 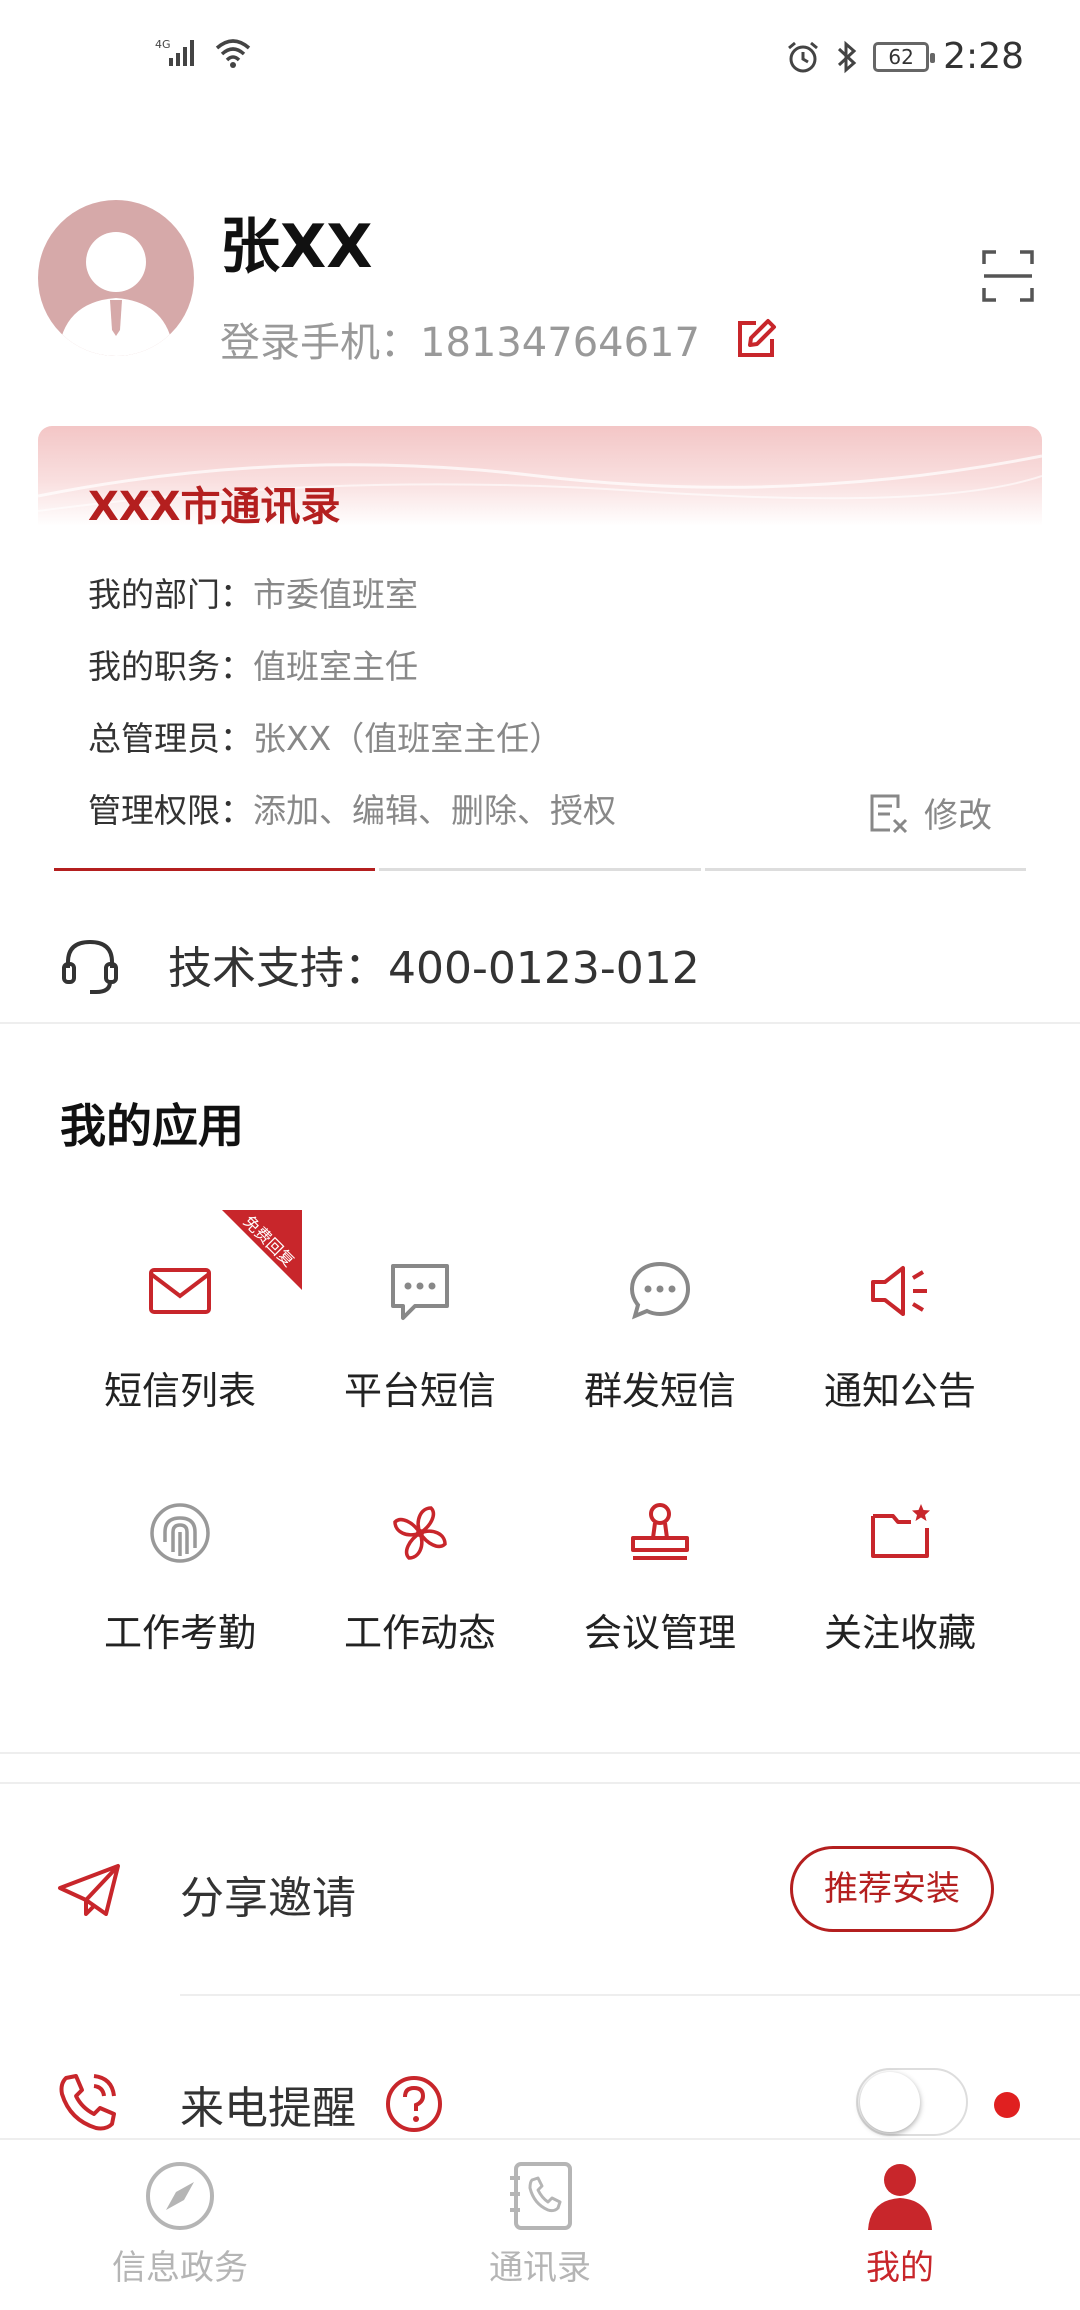 I want to click on pinwheel-icon, so click(x=420, y=1533).